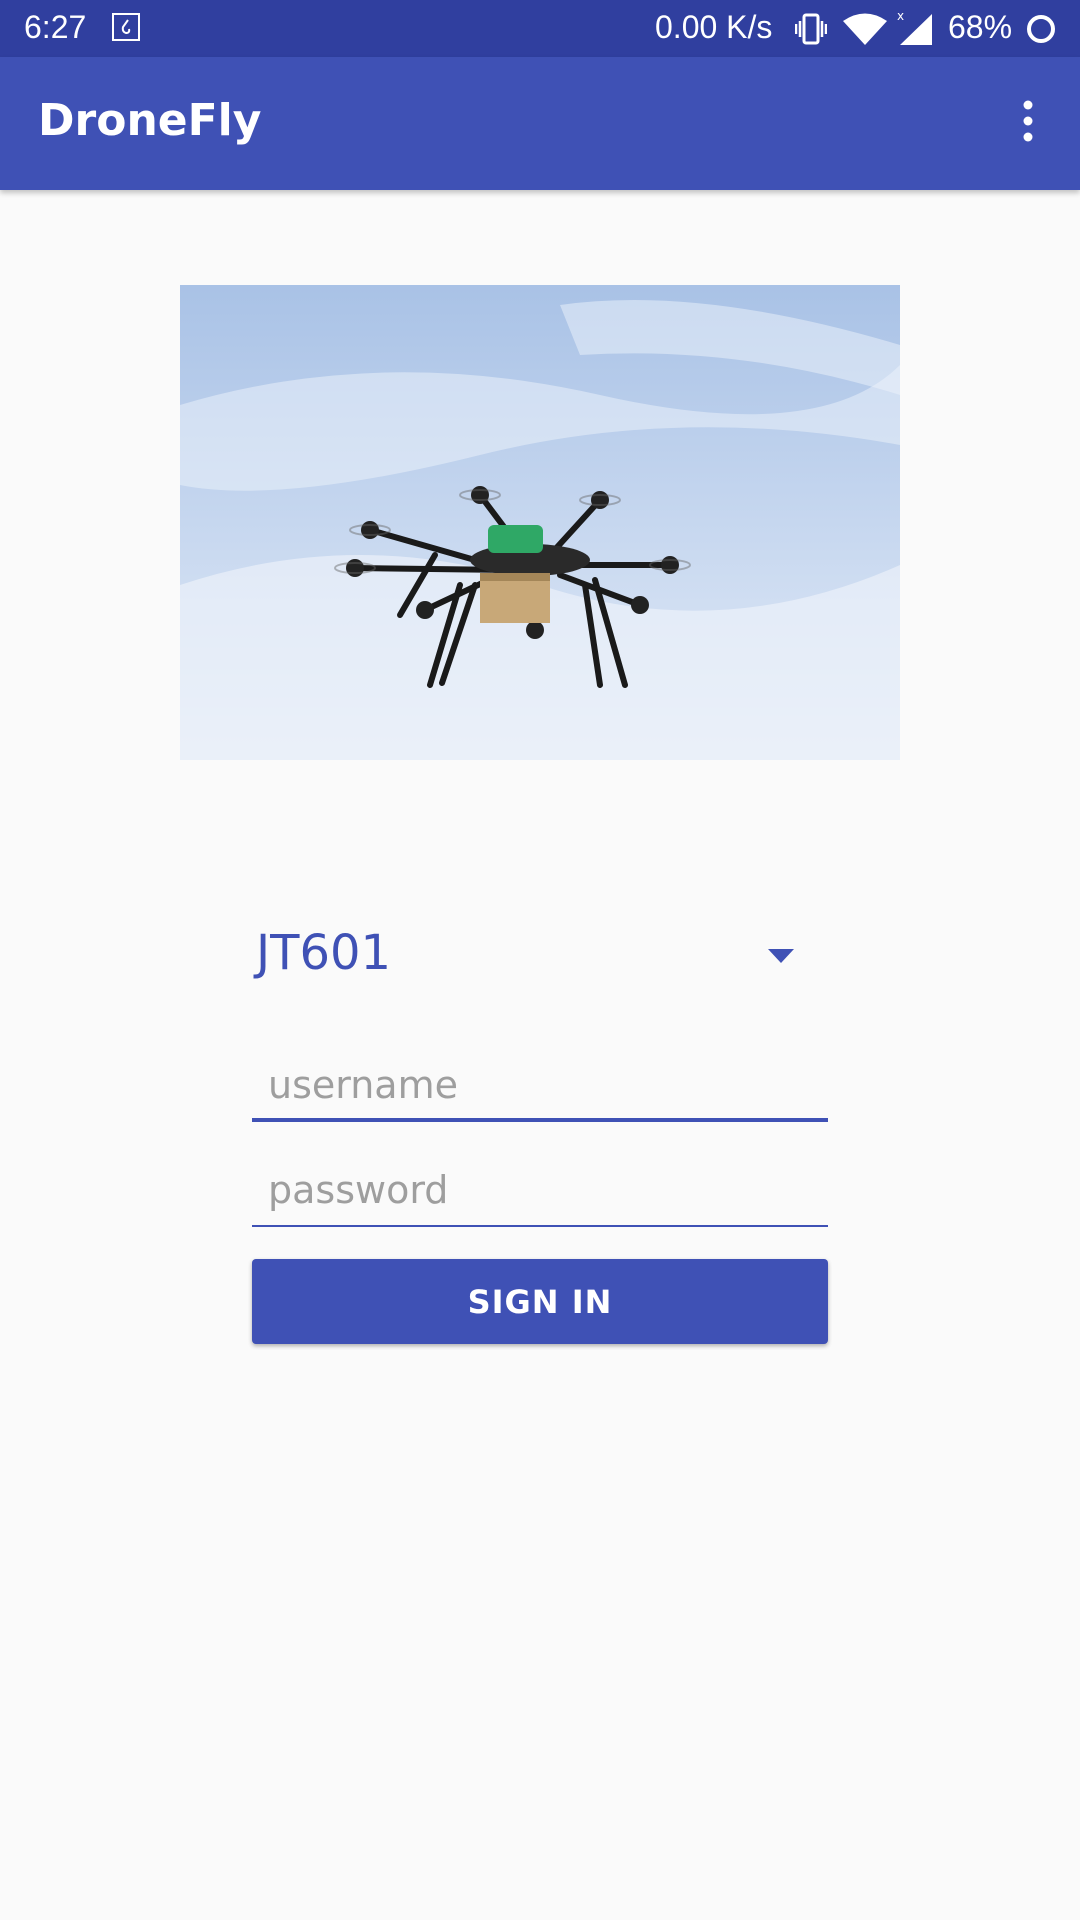  Describe the element at coordinates (540, 1120) in the screenshot. I see `username-underline` at that location.